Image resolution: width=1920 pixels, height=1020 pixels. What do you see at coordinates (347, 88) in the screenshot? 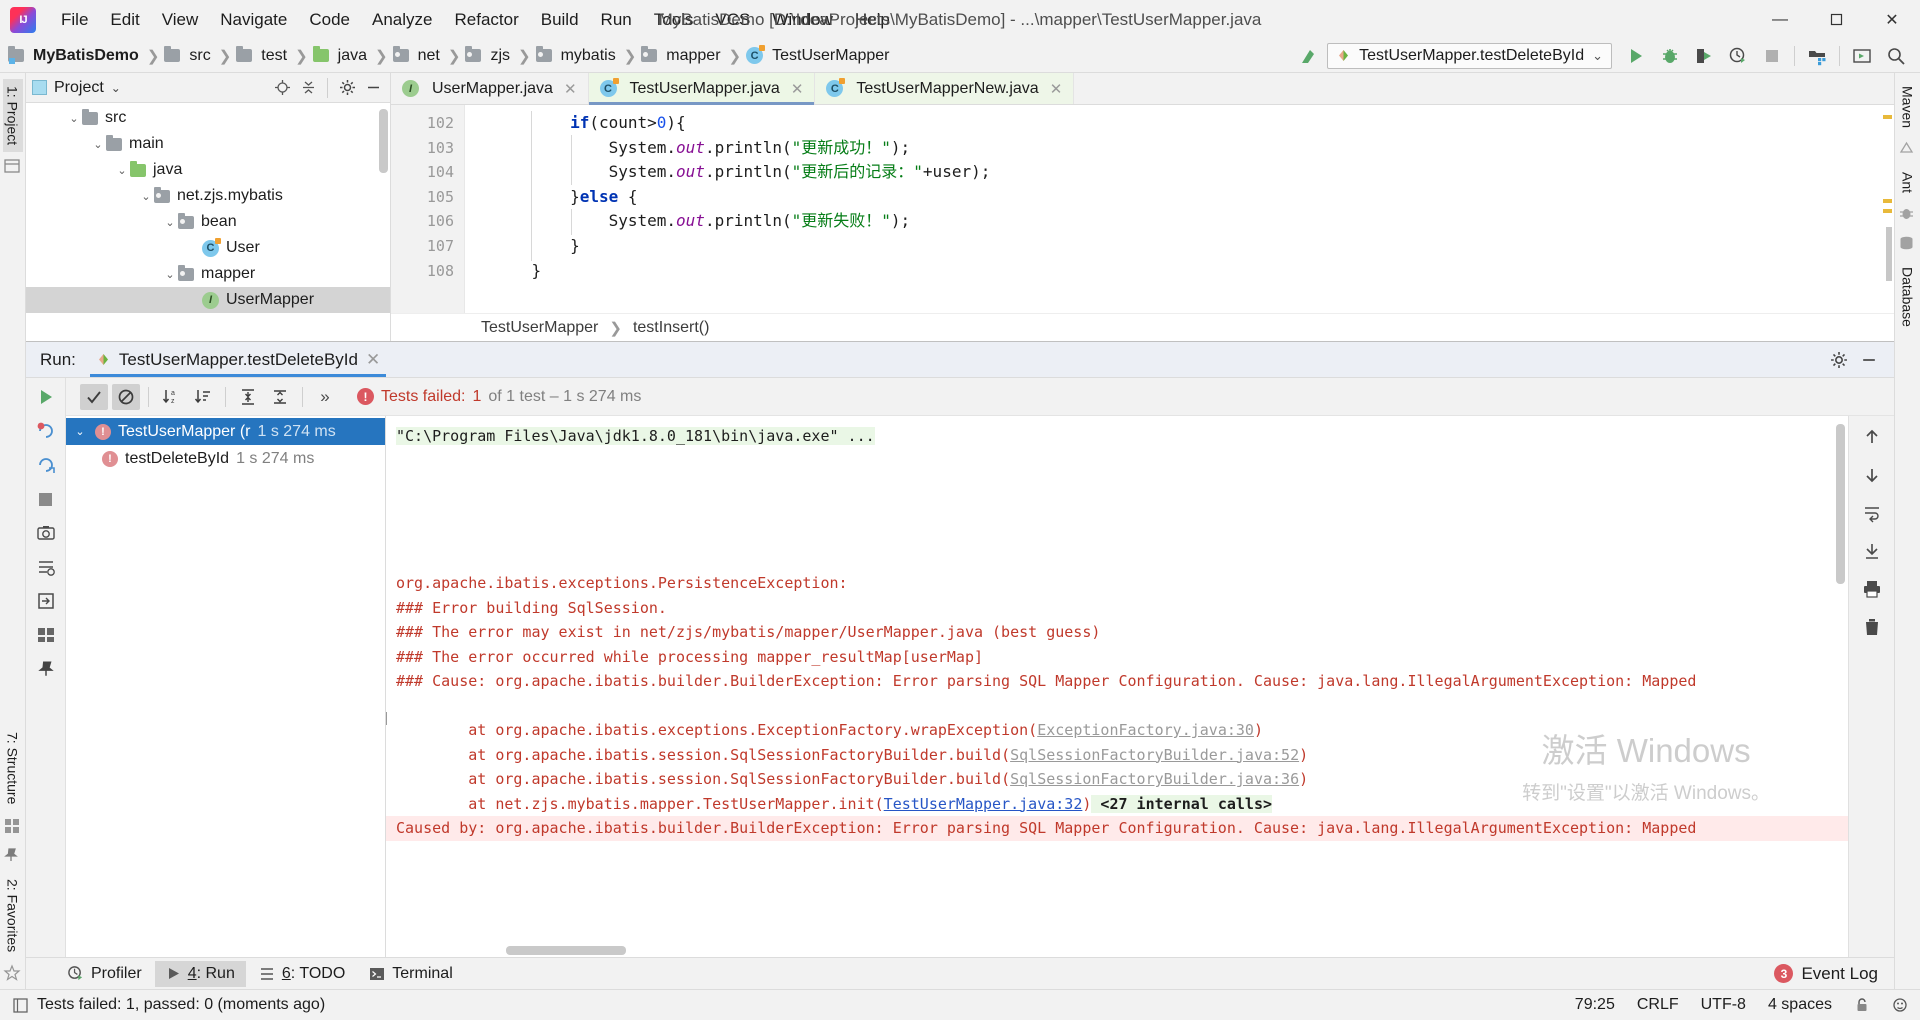
I see `settings-icon` at bounding box center [347, 88].